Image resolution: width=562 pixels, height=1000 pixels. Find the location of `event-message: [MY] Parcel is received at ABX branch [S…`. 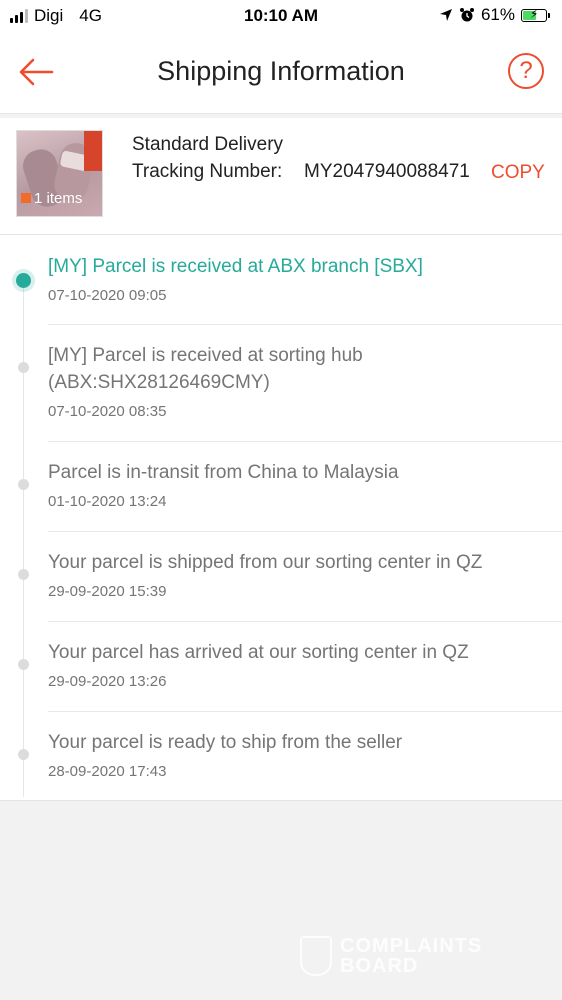

event-message: [MY] Parcel is received at ABX branch [S… is located at coordinates (235, 266).